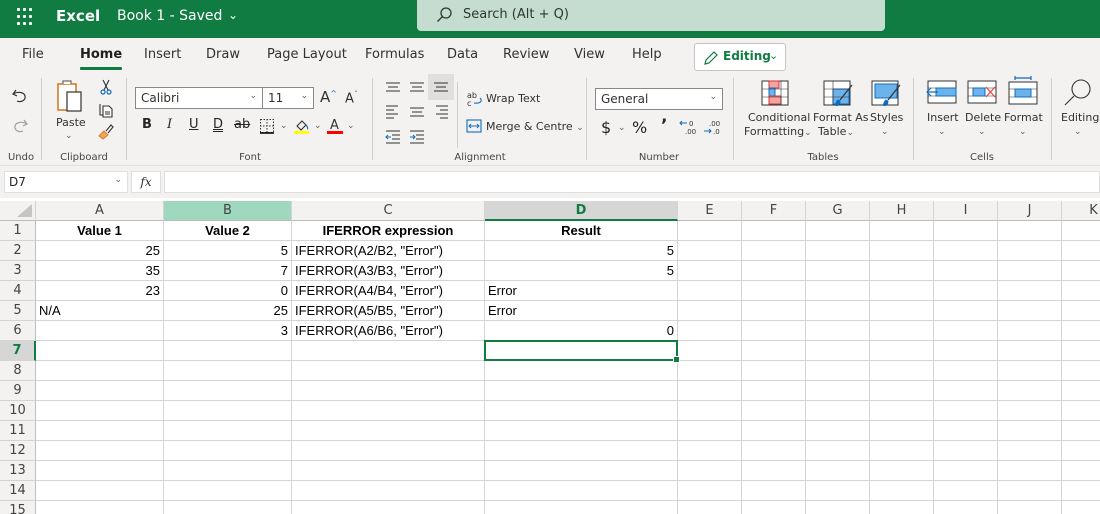  Describe the element at coordinates (710, 451) in the screenshot. I see `cell-e12` at that location.